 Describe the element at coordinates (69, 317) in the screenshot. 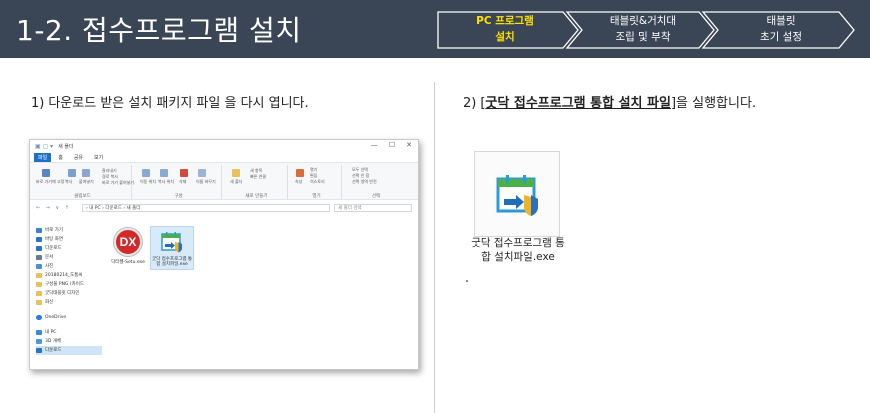

I see `nav-item-onedrive: OneDrive` at that location.